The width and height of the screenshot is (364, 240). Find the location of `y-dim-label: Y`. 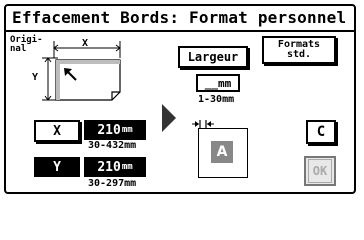

y-dim-label: Y is located at coordinates (35, 77).